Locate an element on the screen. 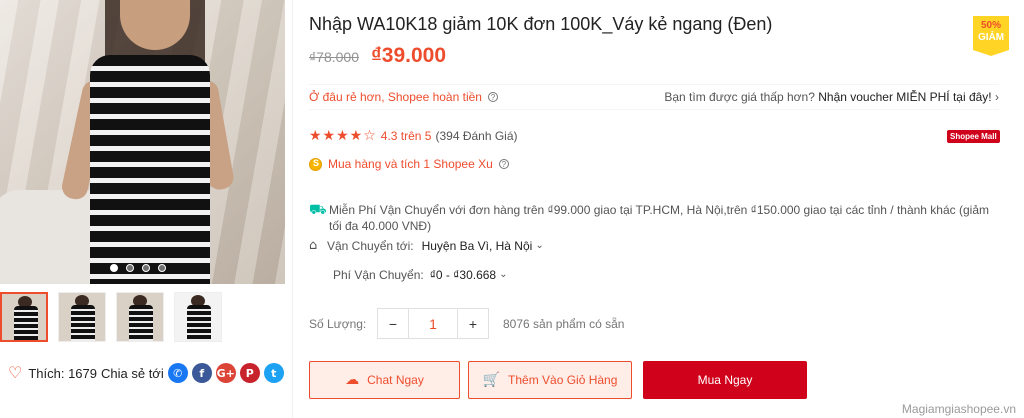 The height and width of the screenshot is (418, 1024). price-row: ₫78.000 ₫39.000 is located at coordinates (377, 56).